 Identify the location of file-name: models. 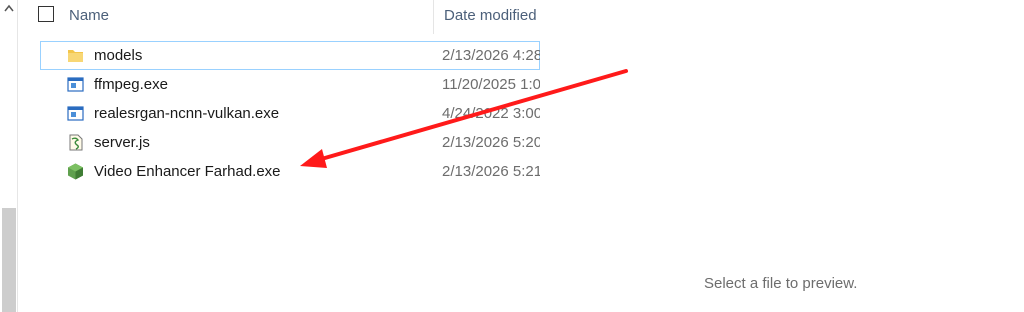
(118, 55).